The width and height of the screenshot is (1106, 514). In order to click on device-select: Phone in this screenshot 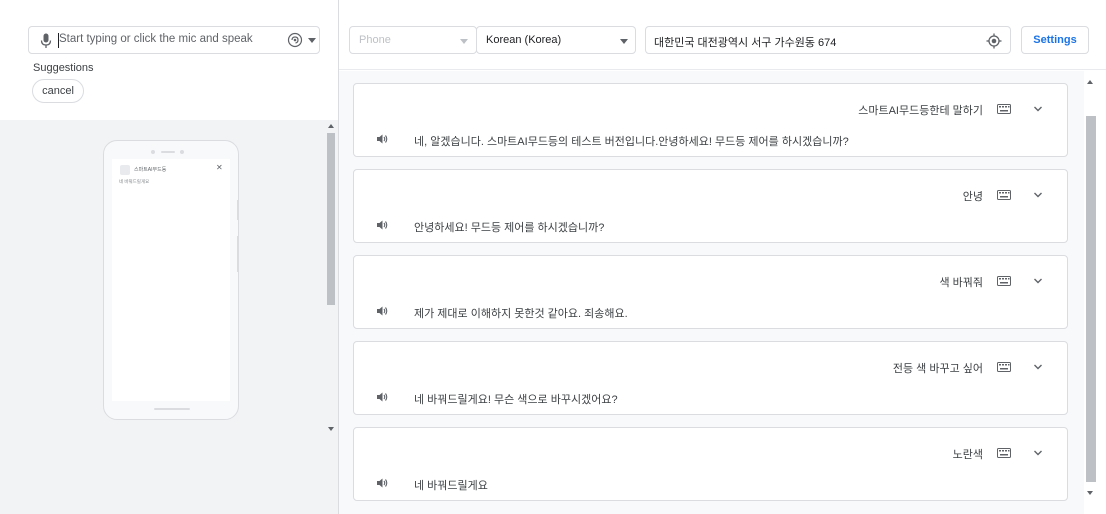, I will do `click(413, 40)`.